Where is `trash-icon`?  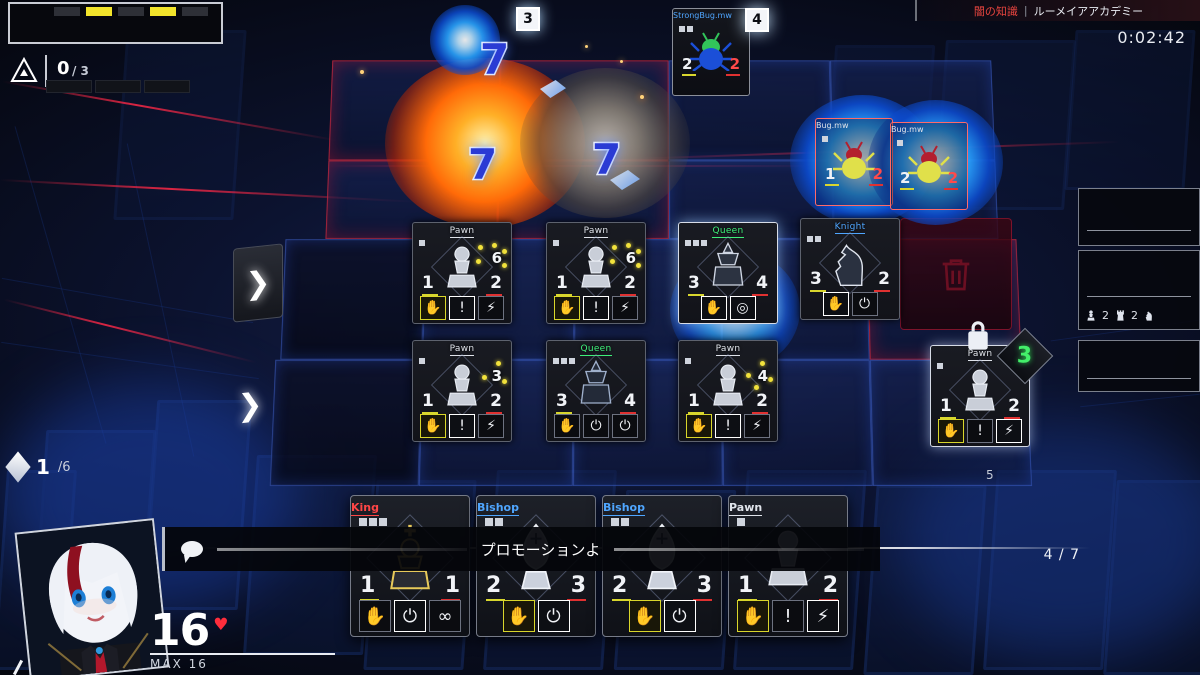 trash-icon is located at coordinates (956, 275).